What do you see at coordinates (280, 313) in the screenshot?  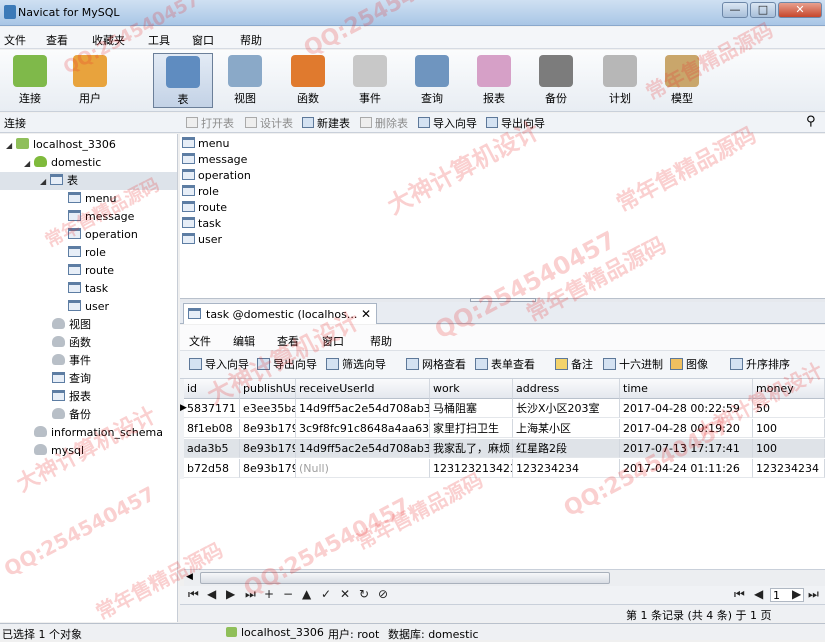 I see `tab-task: task @domestic (localhos... ✕` at bounding box center [280, 313].